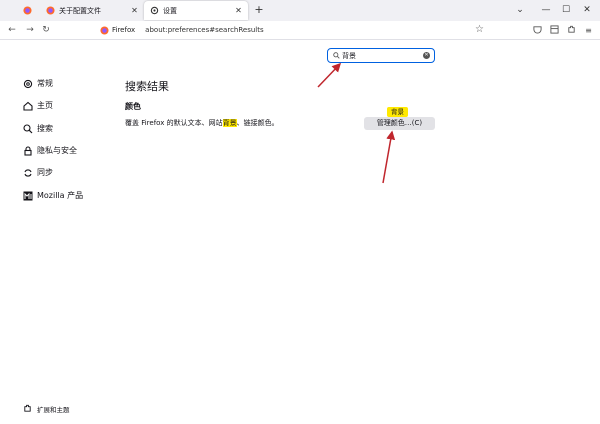 Image resolution: width=600 pixels, height=424 pixels. I want to click on desc-text: 覆盖 Firefox 的默认文本、网站, so click(174, 123).